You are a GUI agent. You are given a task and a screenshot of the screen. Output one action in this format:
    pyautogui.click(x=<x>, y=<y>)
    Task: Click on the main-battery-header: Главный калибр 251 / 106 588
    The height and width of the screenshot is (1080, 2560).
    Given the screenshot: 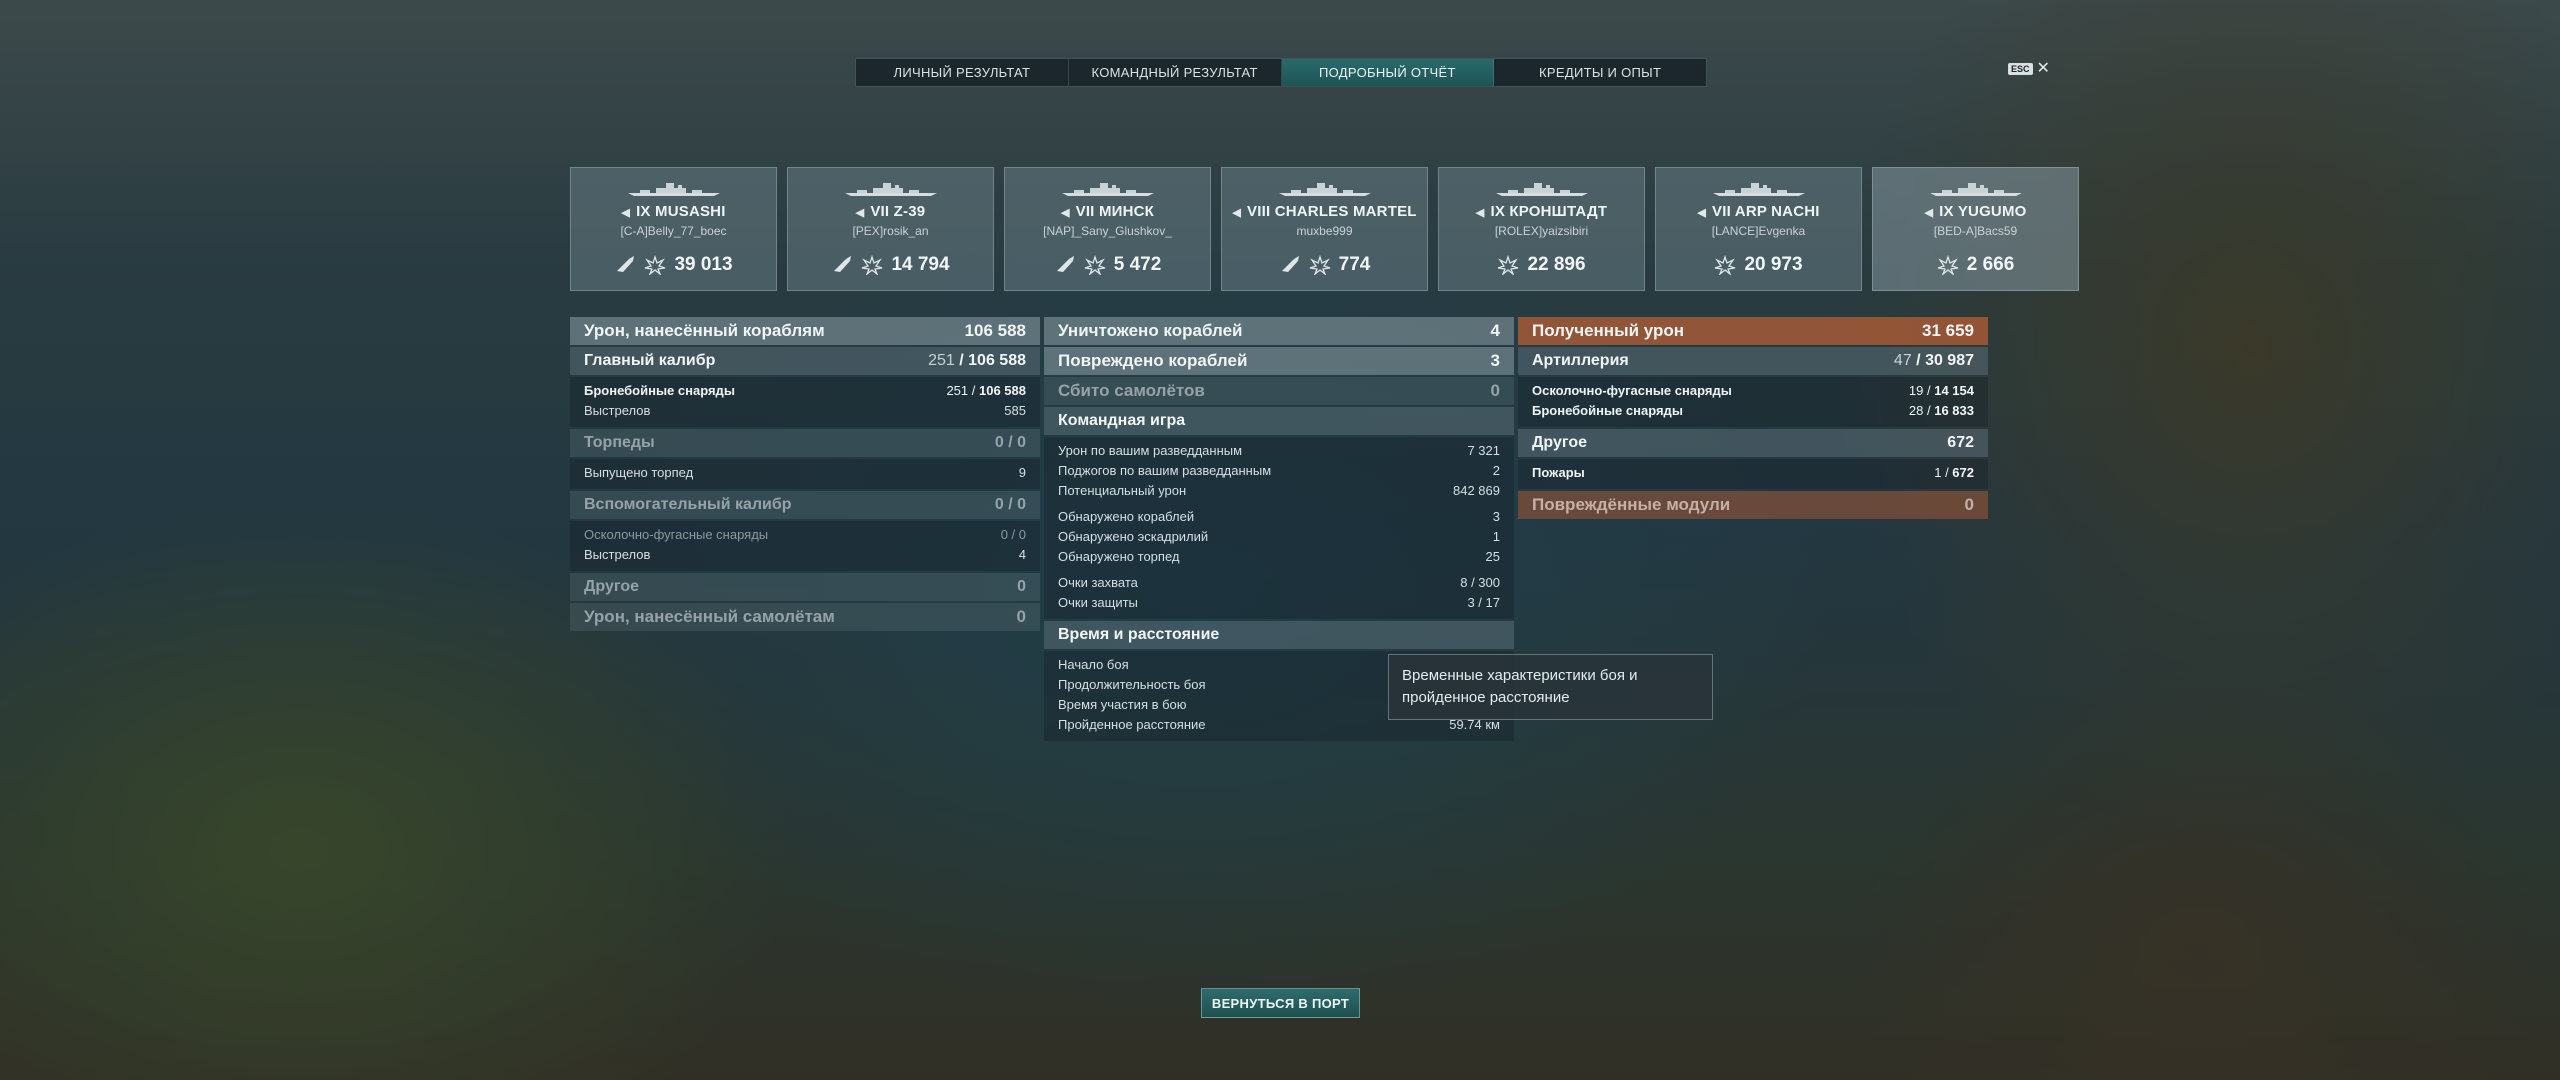 What is the action you would take?
    pyautogui.click(x=805, y=361)
    